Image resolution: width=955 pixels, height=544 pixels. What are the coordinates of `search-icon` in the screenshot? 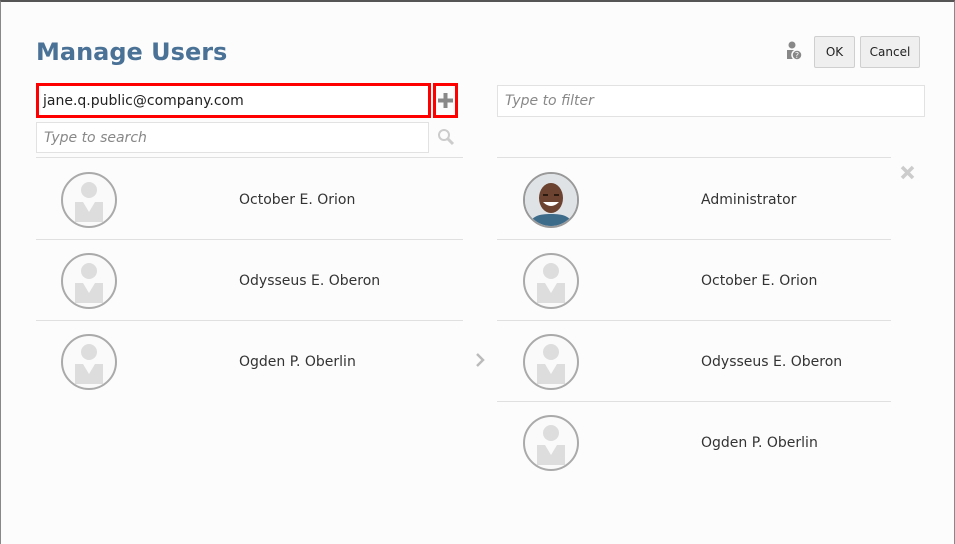 It's located at (446, 137).